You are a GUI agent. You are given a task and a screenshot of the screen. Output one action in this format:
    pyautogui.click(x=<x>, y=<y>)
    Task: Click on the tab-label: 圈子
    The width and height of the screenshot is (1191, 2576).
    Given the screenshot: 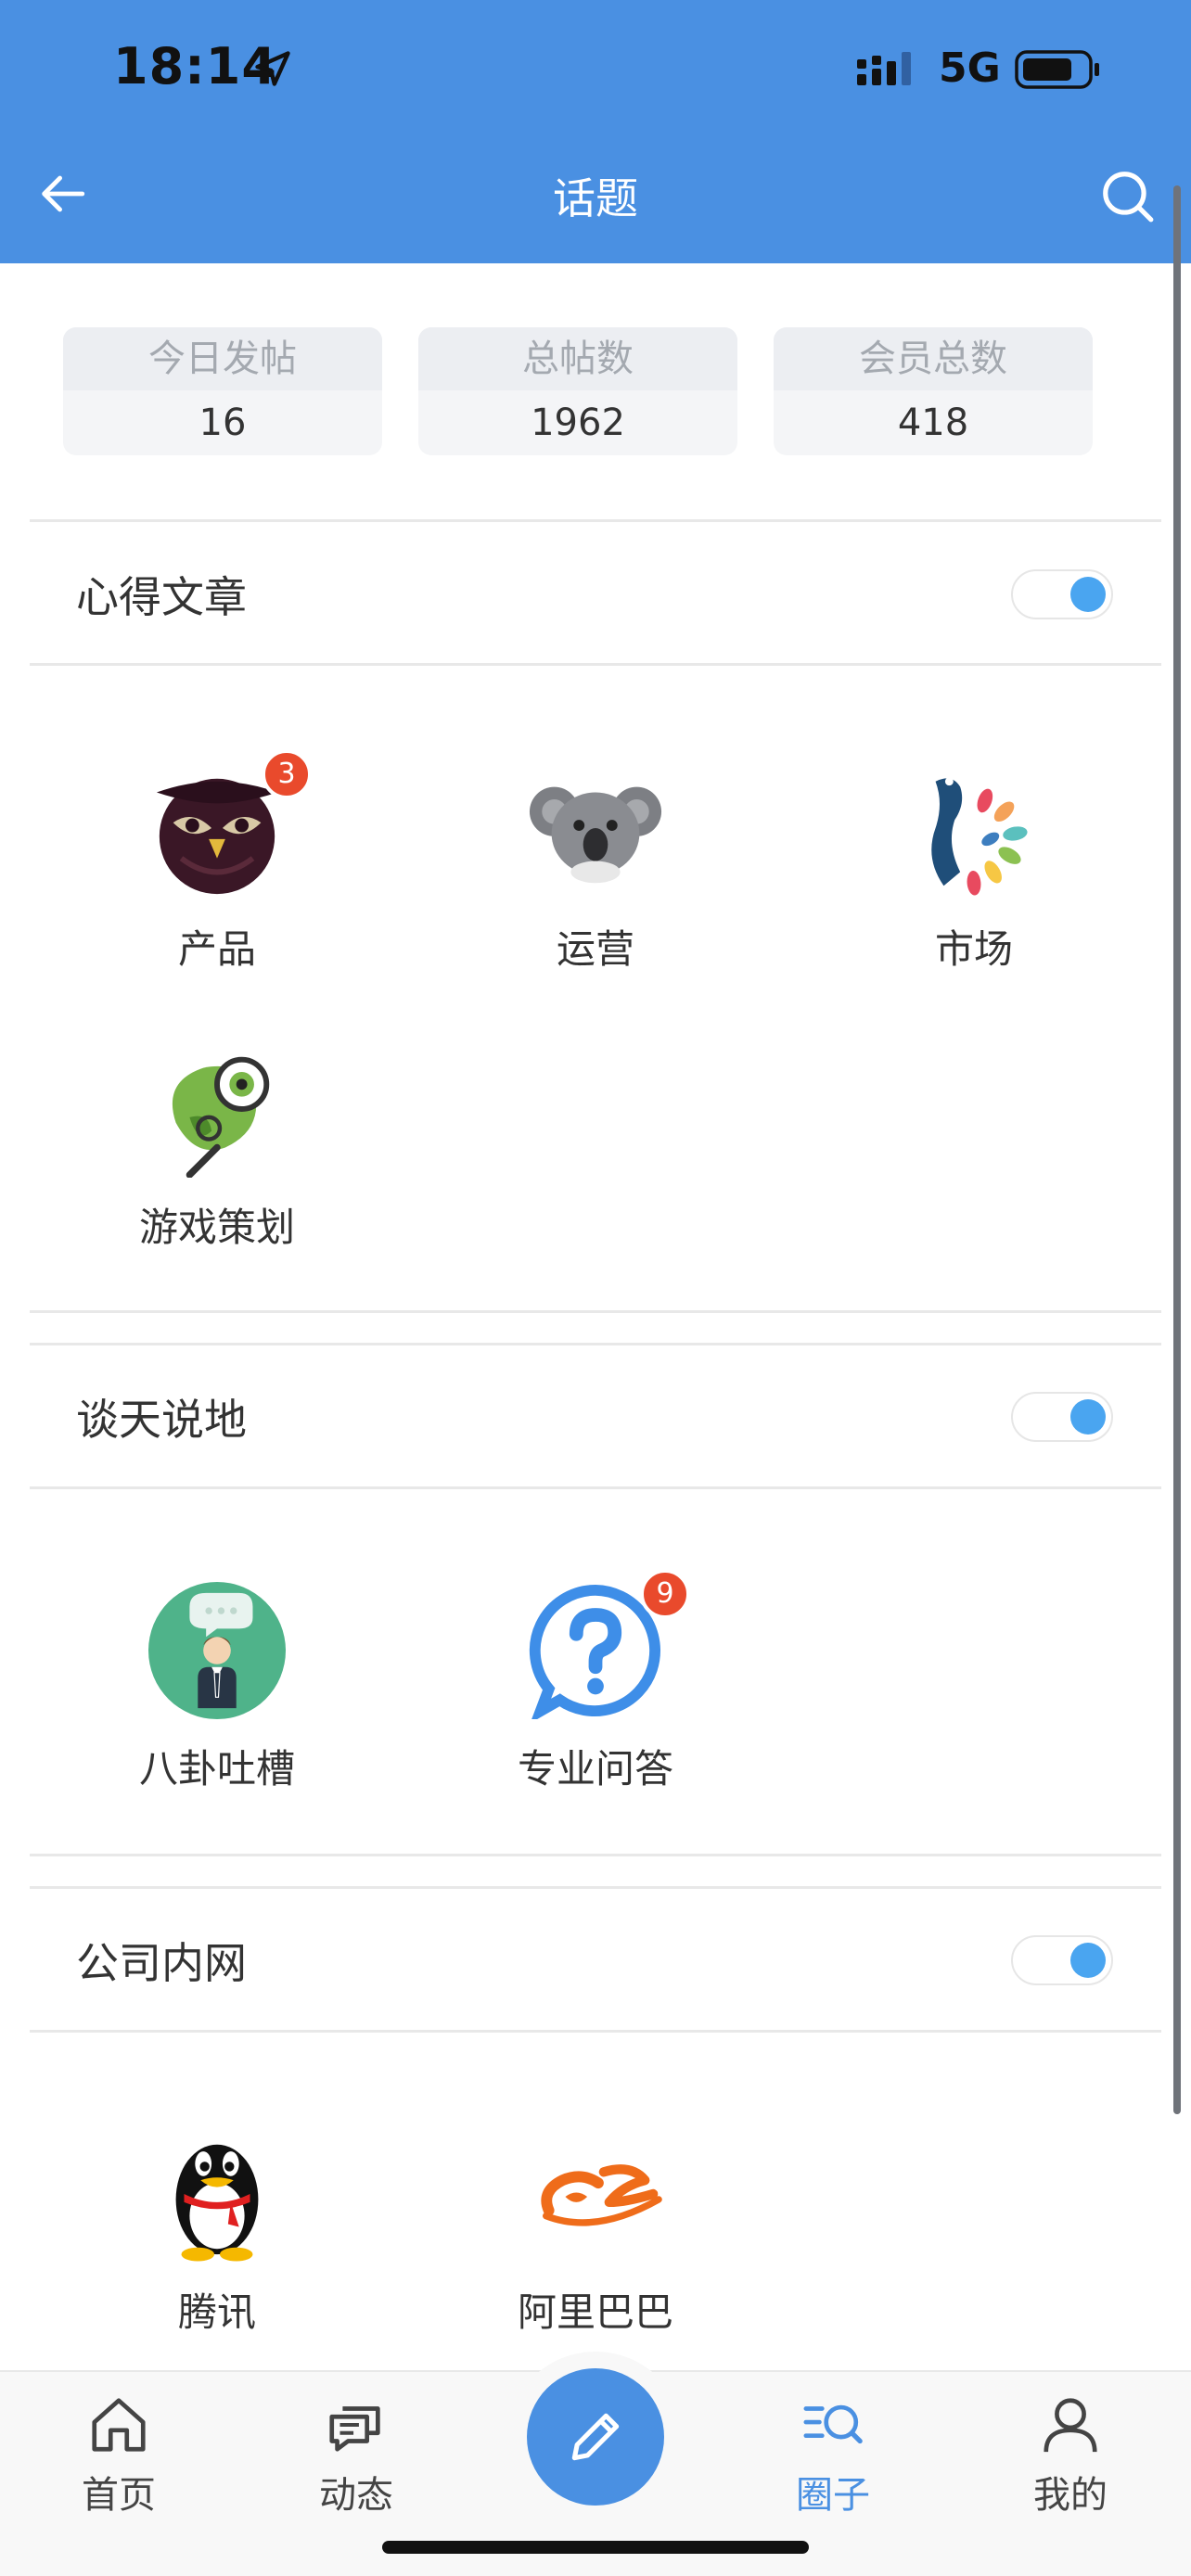 What is the action you would take?
    pyautogui.click(x=833, y=2495)
    